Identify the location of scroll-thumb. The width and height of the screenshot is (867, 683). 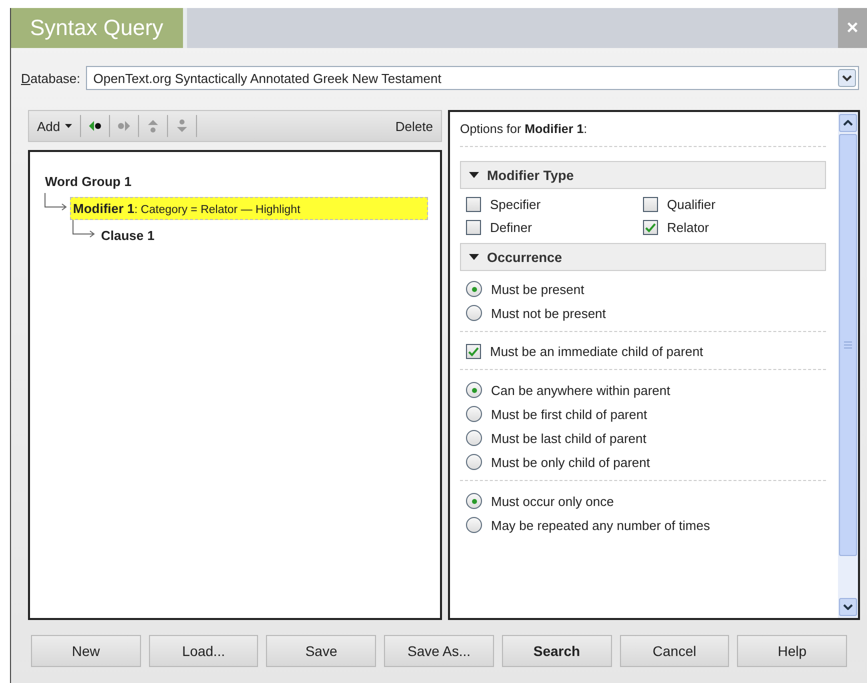
(848, 345).